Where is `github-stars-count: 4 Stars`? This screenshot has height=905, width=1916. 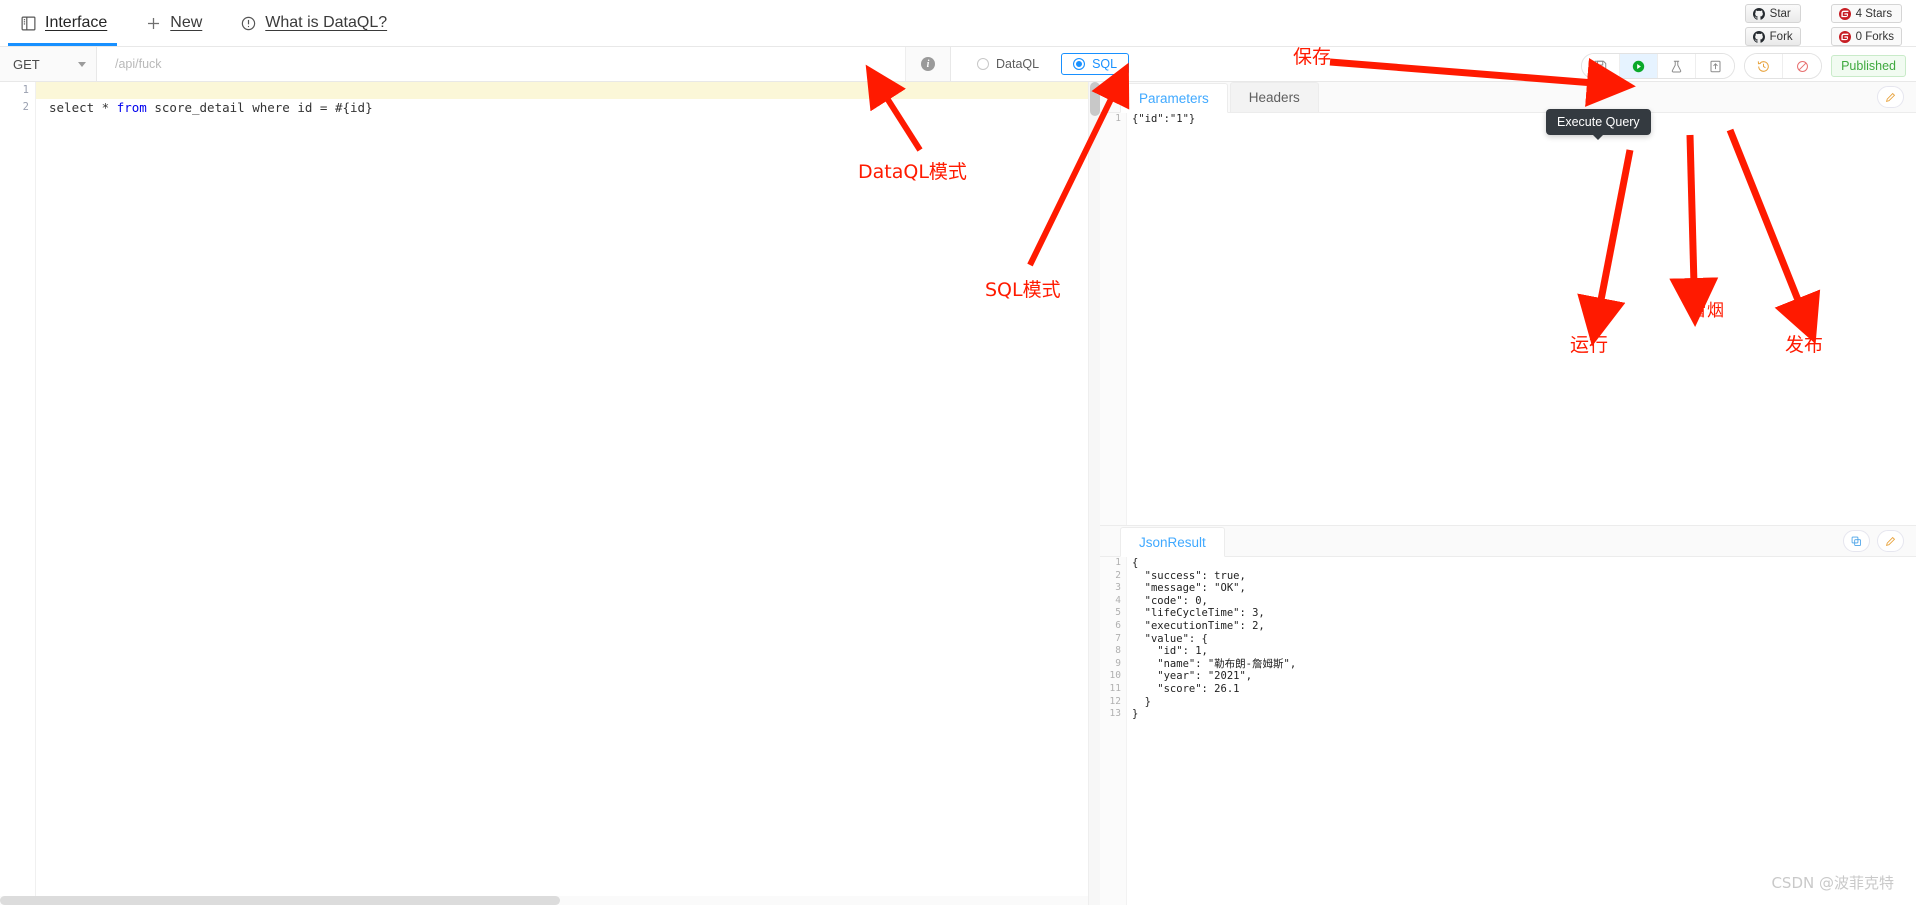
github-stars-count: 4 Stars is located at coordinates (1866, 13).